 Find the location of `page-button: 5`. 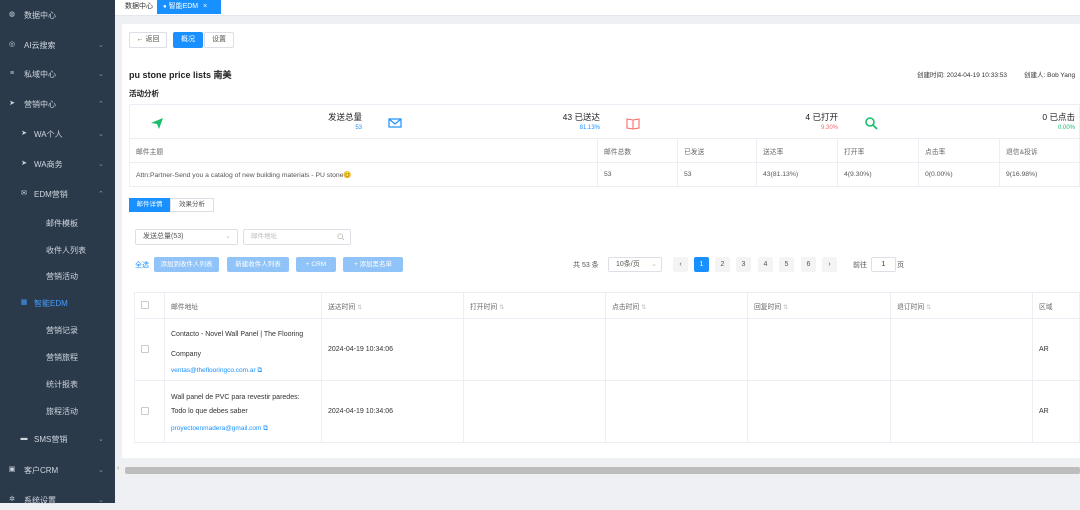

page-button: 5 is located at coordinates (786, 264).